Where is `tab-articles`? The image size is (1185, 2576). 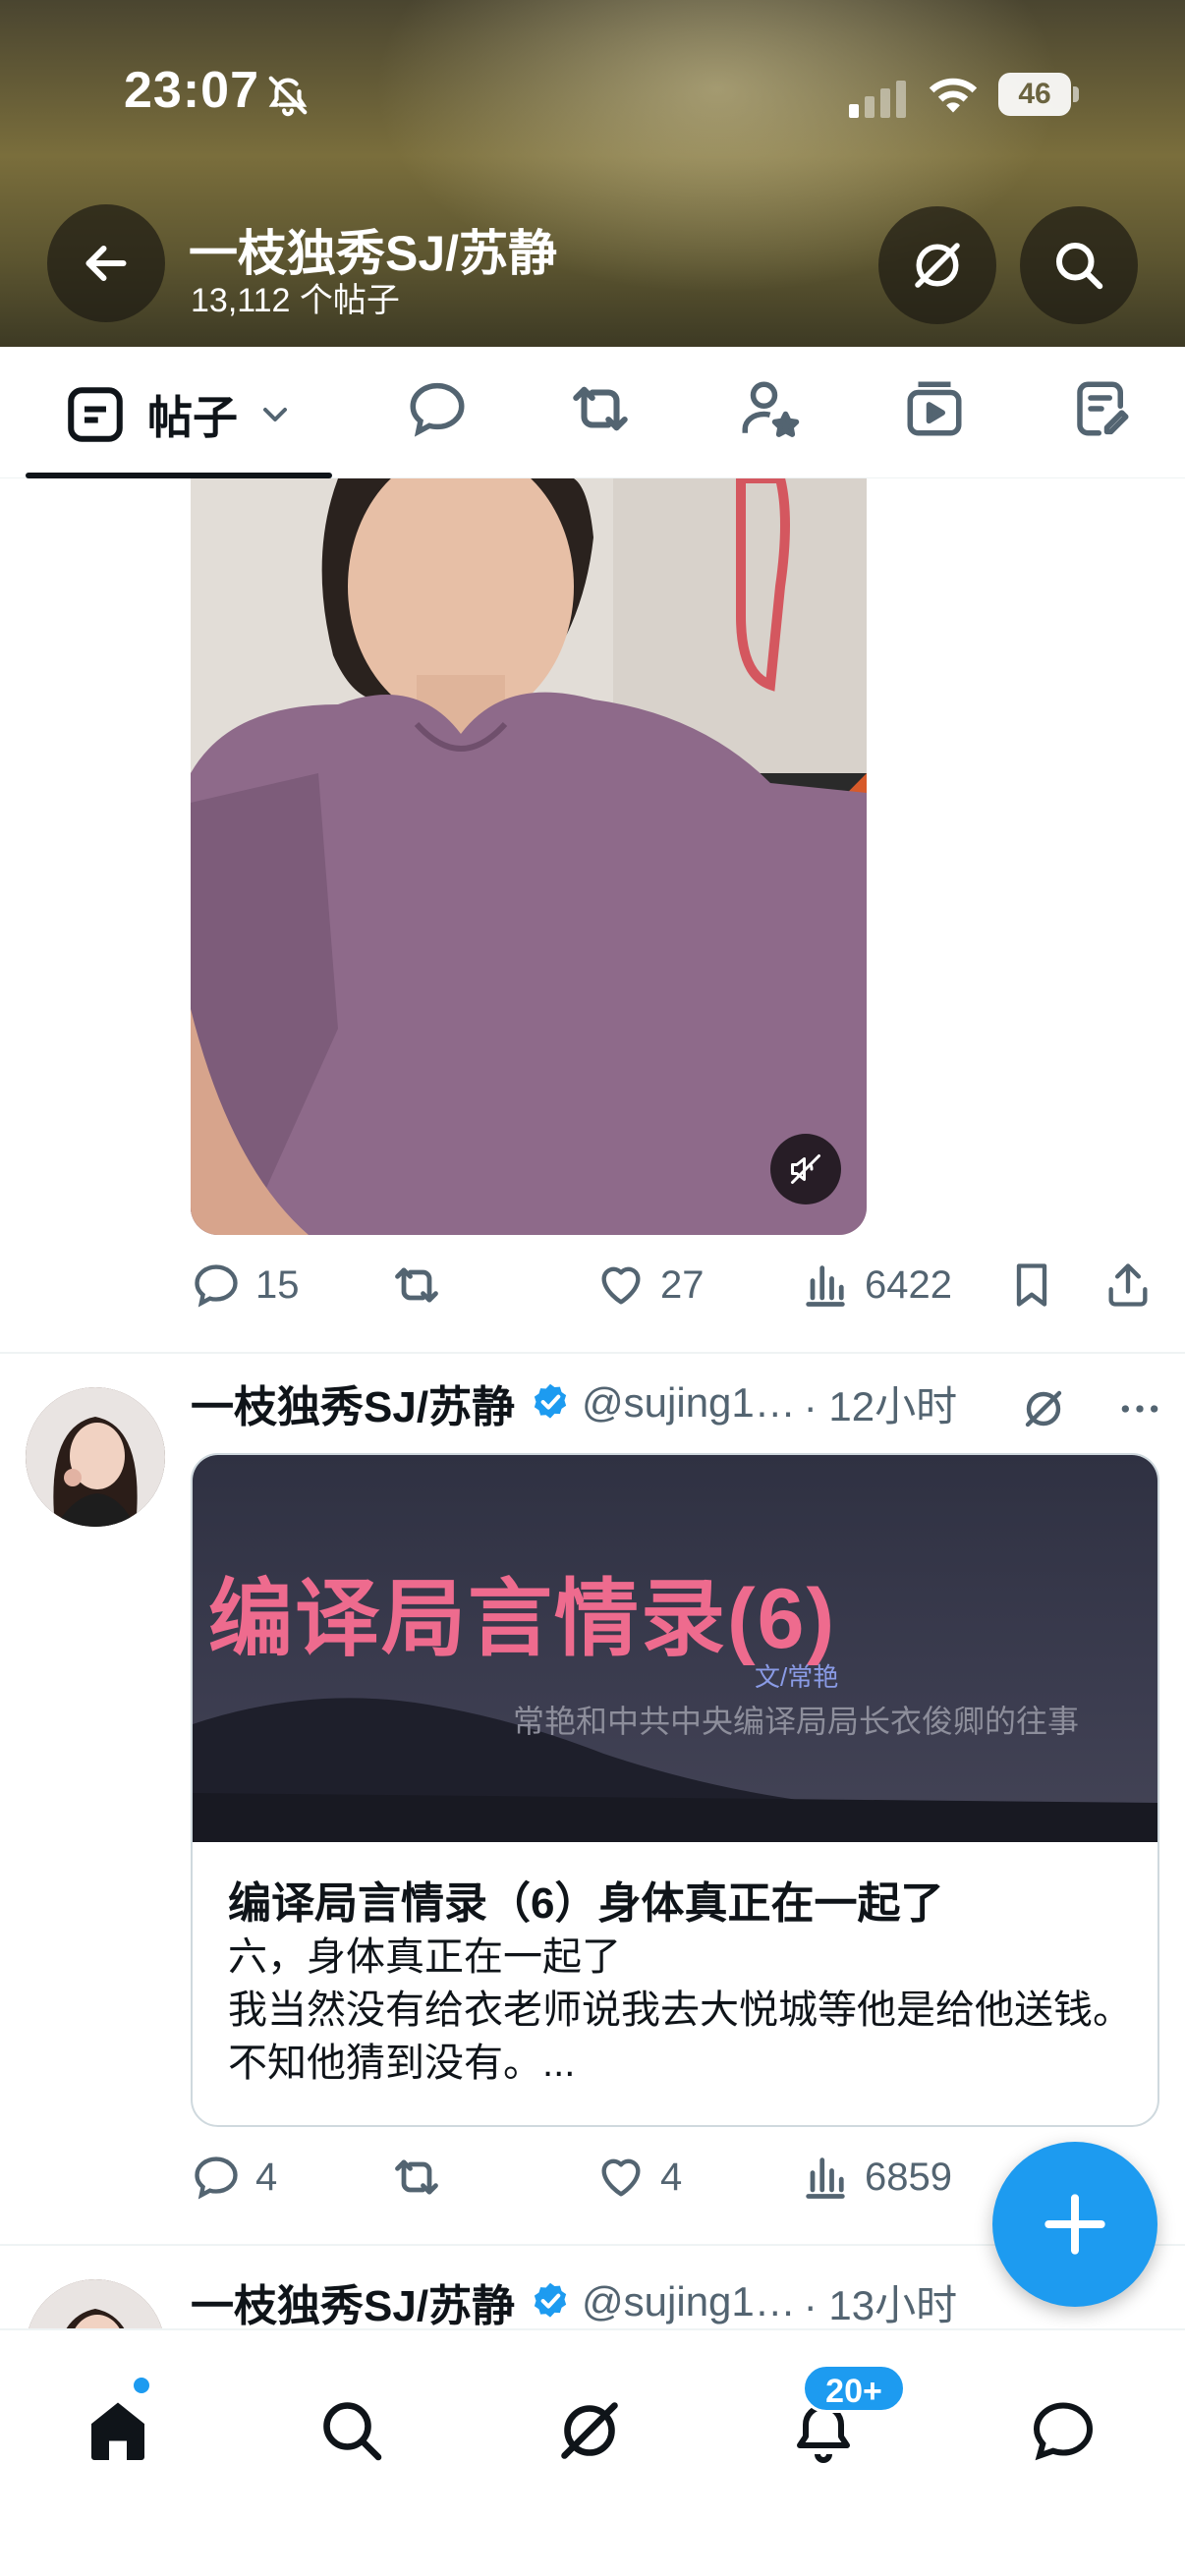 tab-articles is located at coordinates (1102, 410).